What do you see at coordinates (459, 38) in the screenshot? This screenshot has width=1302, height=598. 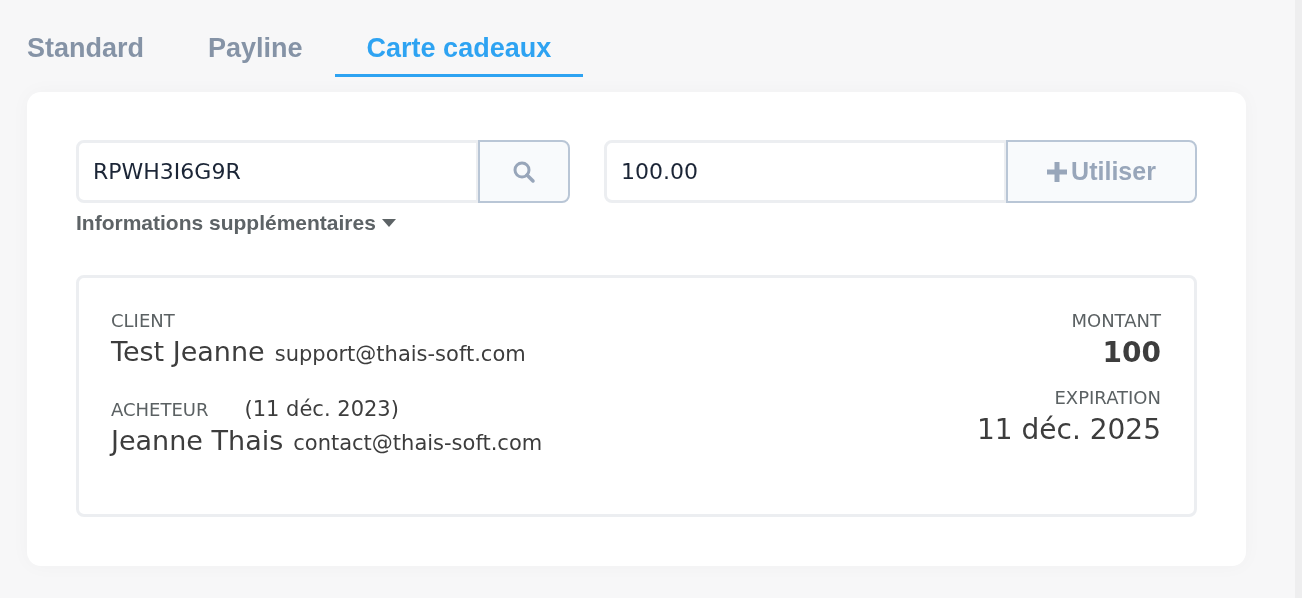 I see `tab: Carte cadeaux` at bounding box center [459, 38].